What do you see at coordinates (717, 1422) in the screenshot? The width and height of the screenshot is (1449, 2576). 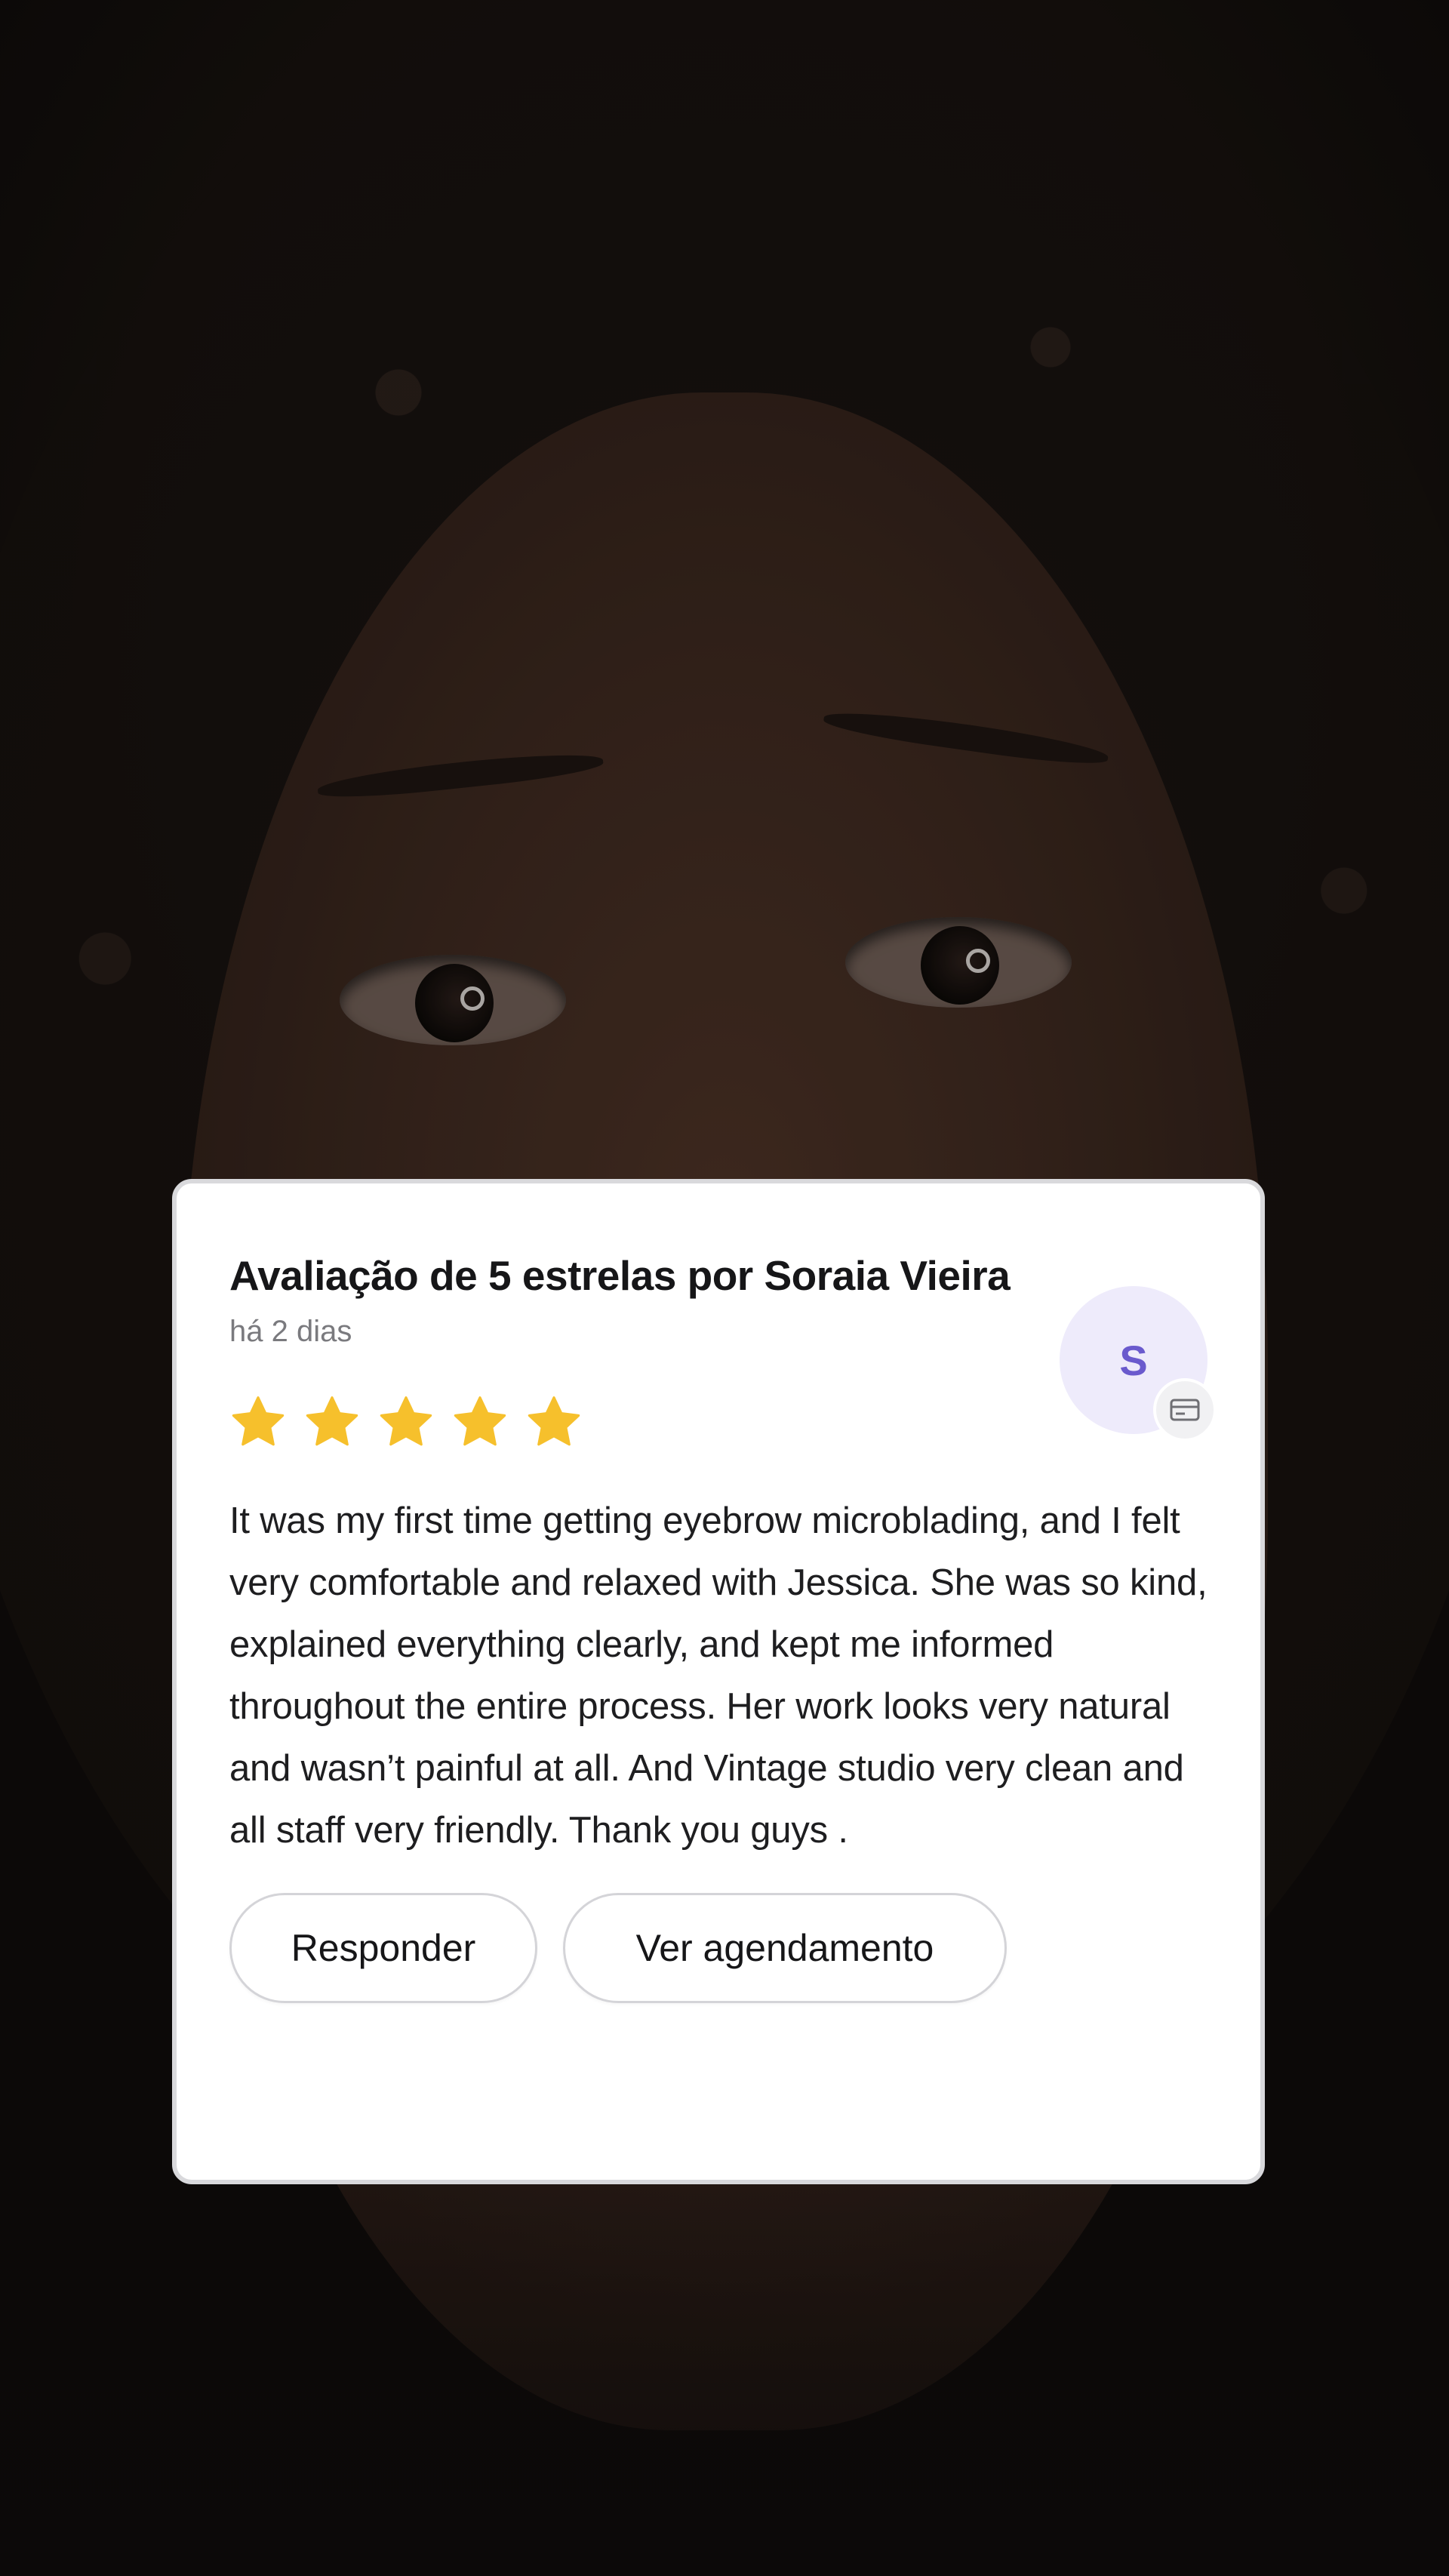 I see `star-rating` at bounding box center [717, 1422].